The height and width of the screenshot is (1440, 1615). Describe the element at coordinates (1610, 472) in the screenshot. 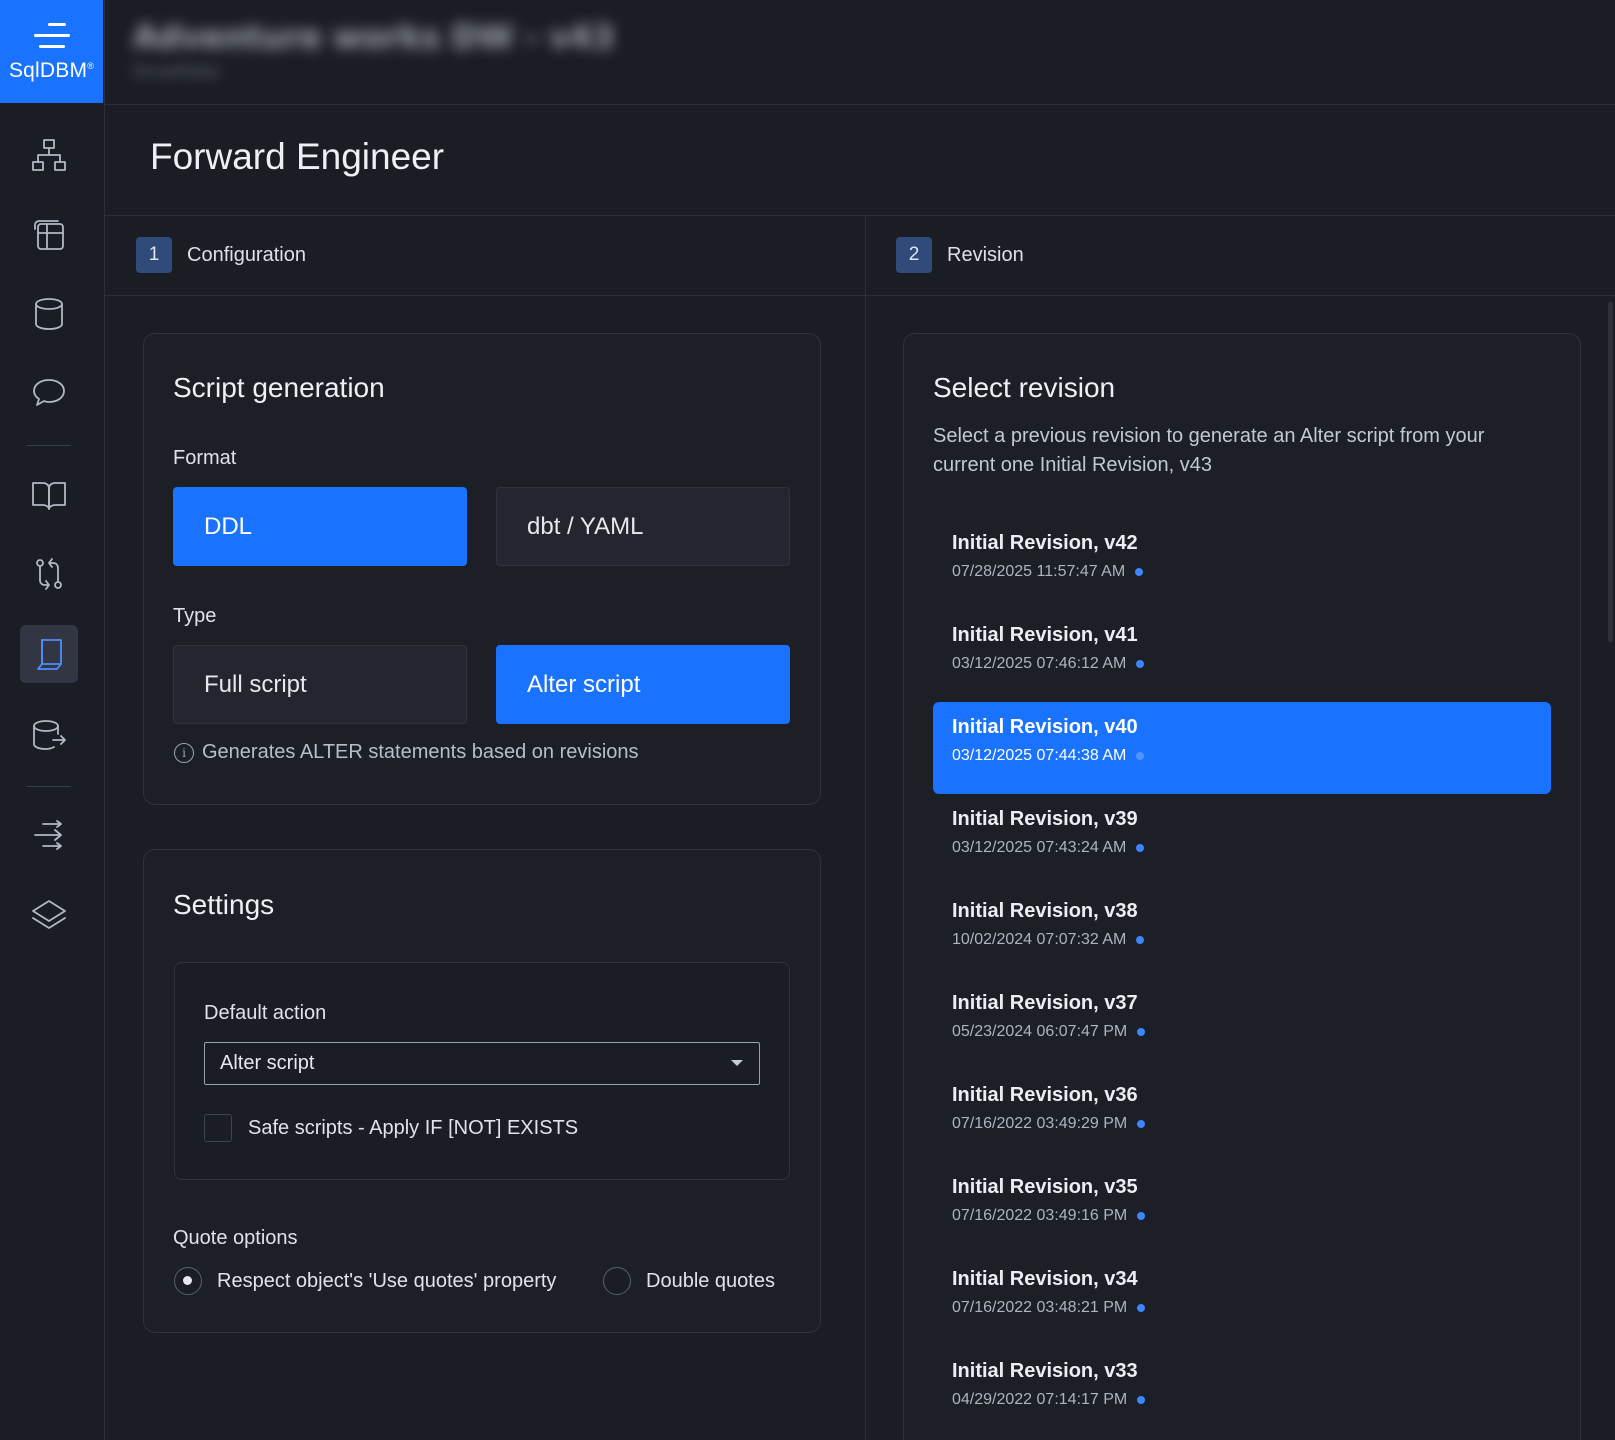

I see `revision-scrollbar` at that location.